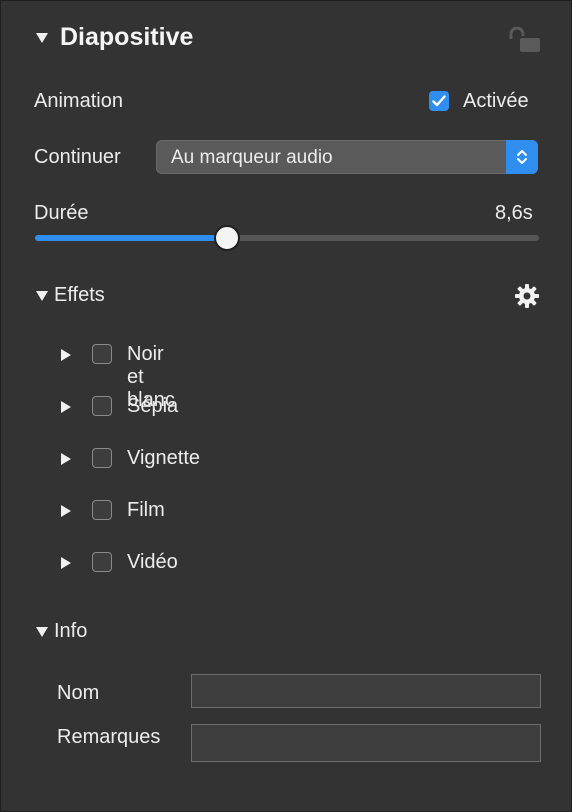  Describe the element at coordinates (163, 458) in the screenshot. I see `effect-label: Vignette` at that location.